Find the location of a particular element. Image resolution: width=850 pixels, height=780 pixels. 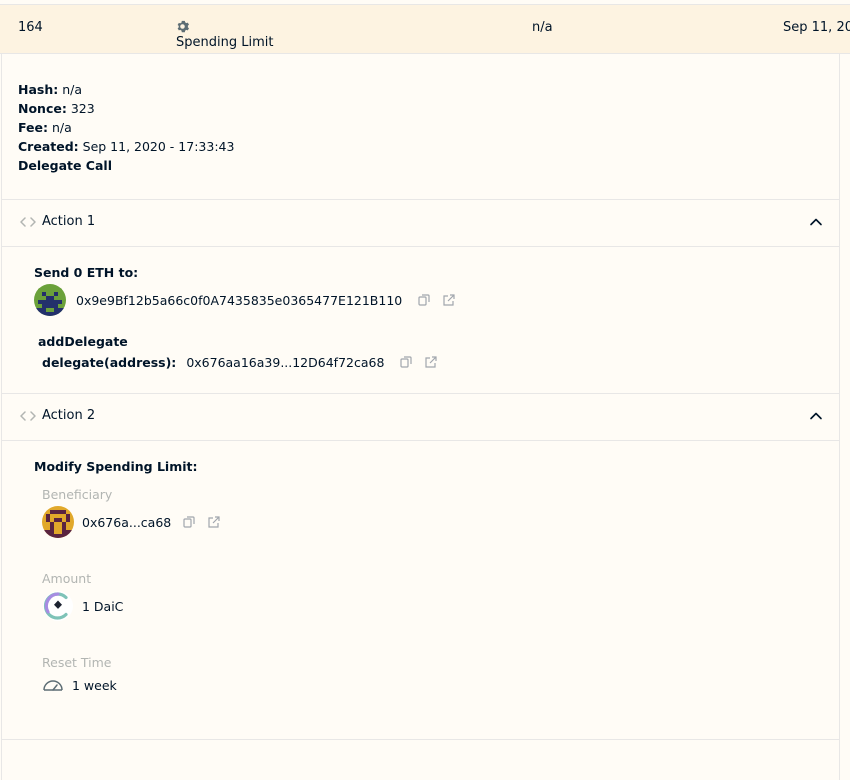

nonce-label: Nonce: is located at coordinates (42, 108).